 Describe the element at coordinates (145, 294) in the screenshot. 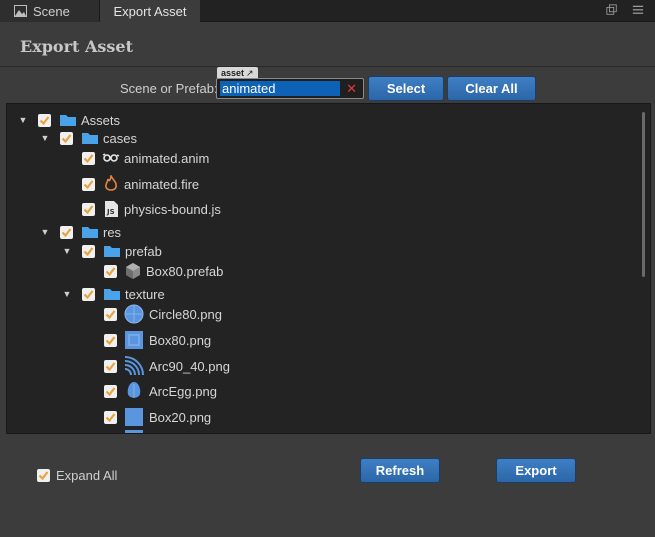

I see `tree-label: texture` at that location.